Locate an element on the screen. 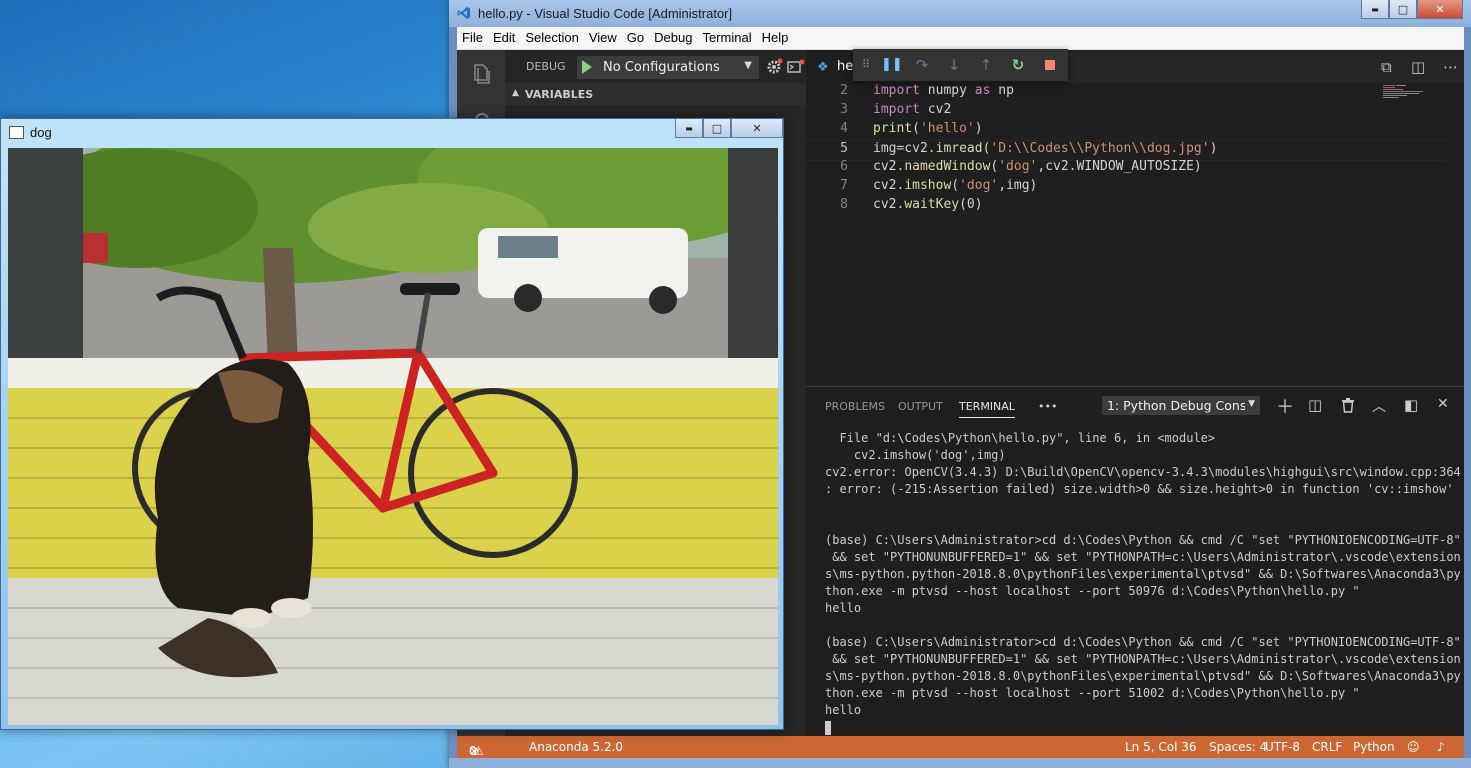  menu-debug: Debug is located at coordinates (673, 36).